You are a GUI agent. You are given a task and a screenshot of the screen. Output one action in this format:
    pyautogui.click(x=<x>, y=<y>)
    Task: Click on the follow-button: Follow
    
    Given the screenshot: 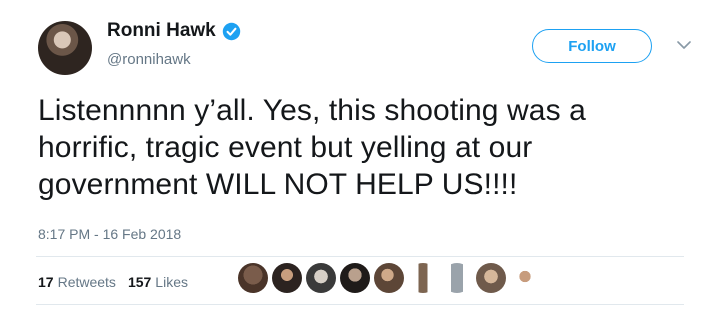 What is the action you would take?
    pyautogui.click(x=592, y=46)
    